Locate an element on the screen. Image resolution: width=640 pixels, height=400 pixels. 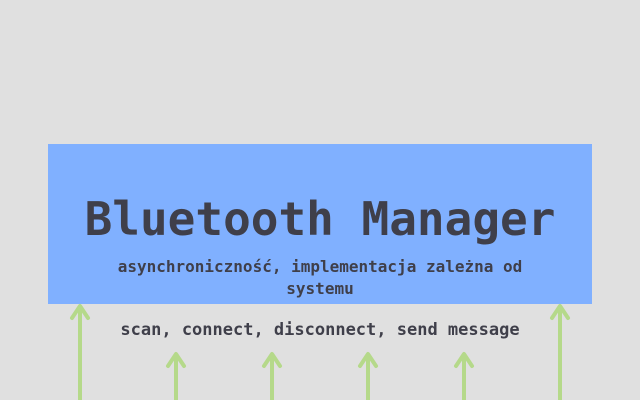
operations-label: scan, connect, disconnect, send message is located at coordinates (320, 330).